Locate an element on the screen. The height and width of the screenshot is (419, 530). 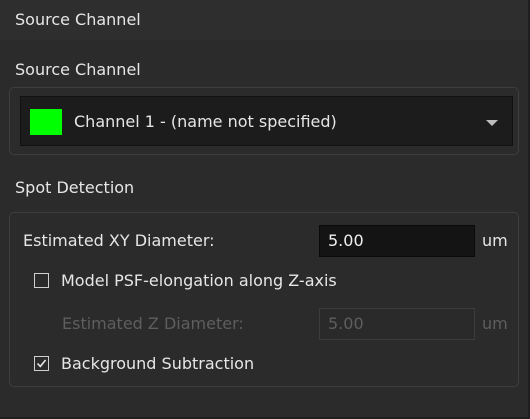
spot-detection-label: Spot Detection is located at coordinates (75, 187).